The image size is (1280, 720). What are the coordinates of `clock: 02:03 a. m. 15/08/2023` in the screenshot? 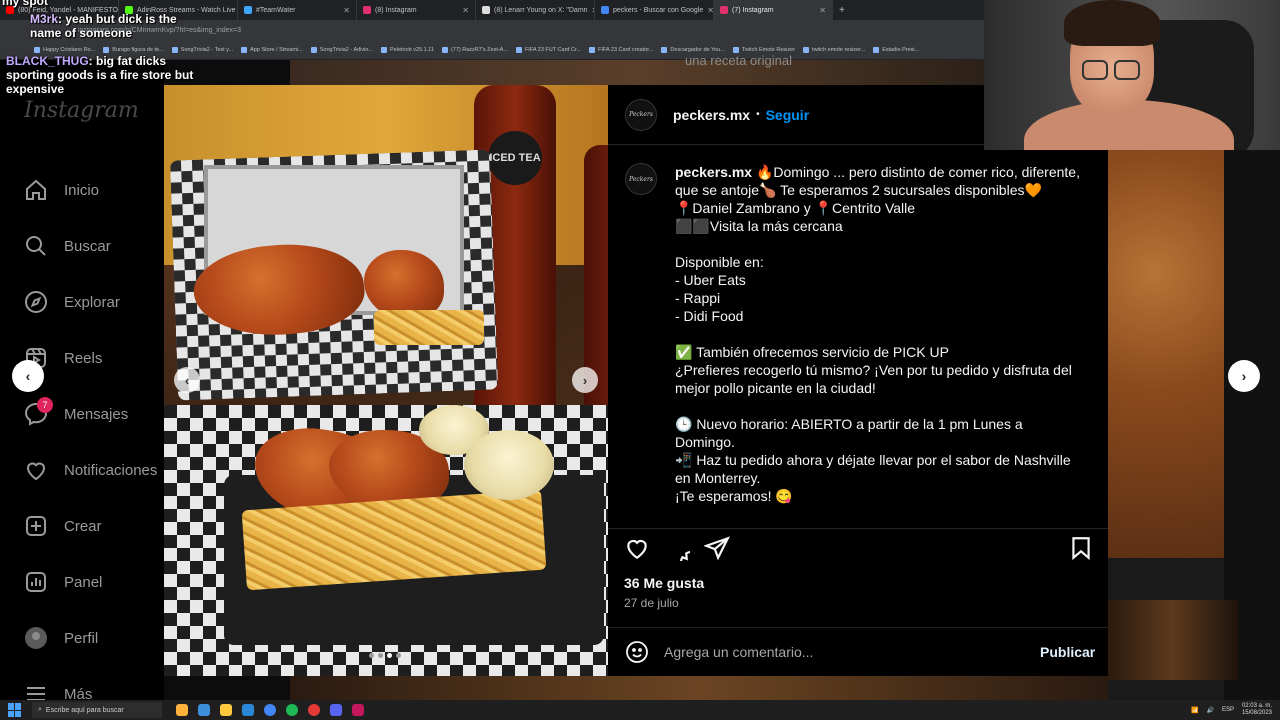 It's located at (1257, 710).